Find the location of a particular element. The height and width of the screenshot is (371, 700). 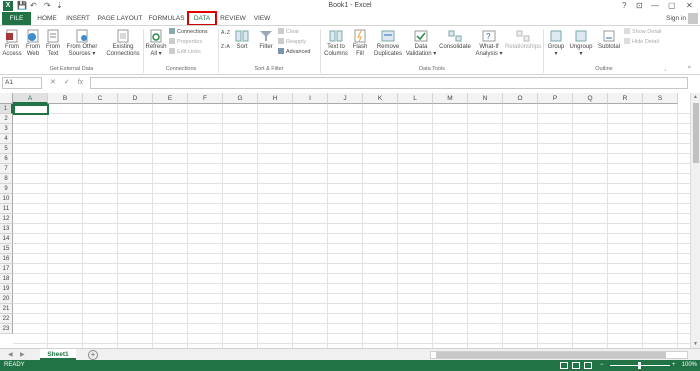

refresh-all-button: Refresh All ▾ is located at coordinates (156, 43).